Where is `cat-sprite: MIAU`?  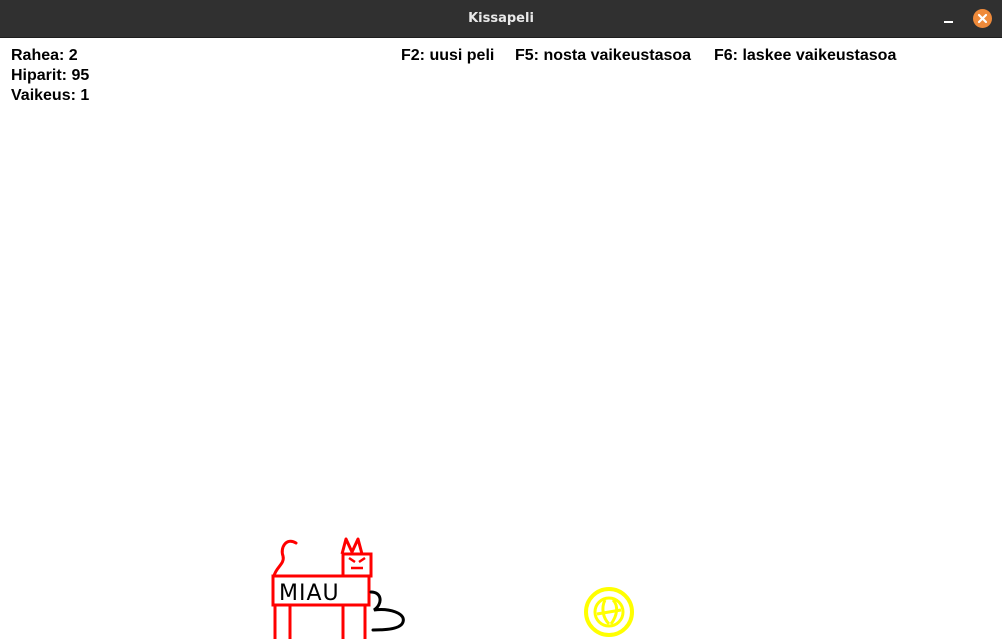
cat-sprite: MIAU is located at coordinates (338, 588).